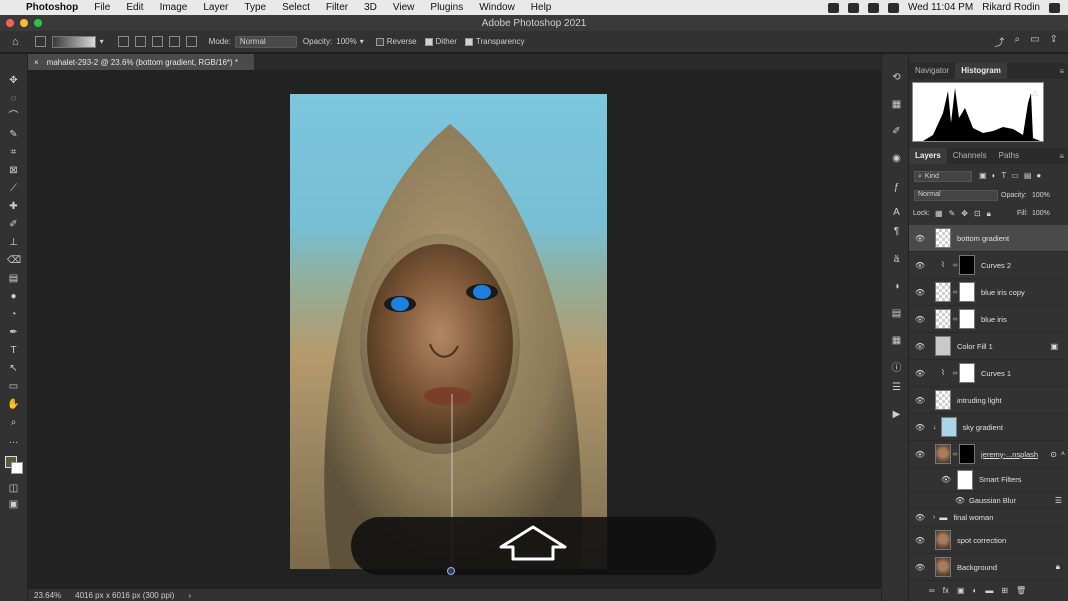  Describe the element at coordinates (174, 7) in the screenshot. I see `menu-image: Image` at that location.